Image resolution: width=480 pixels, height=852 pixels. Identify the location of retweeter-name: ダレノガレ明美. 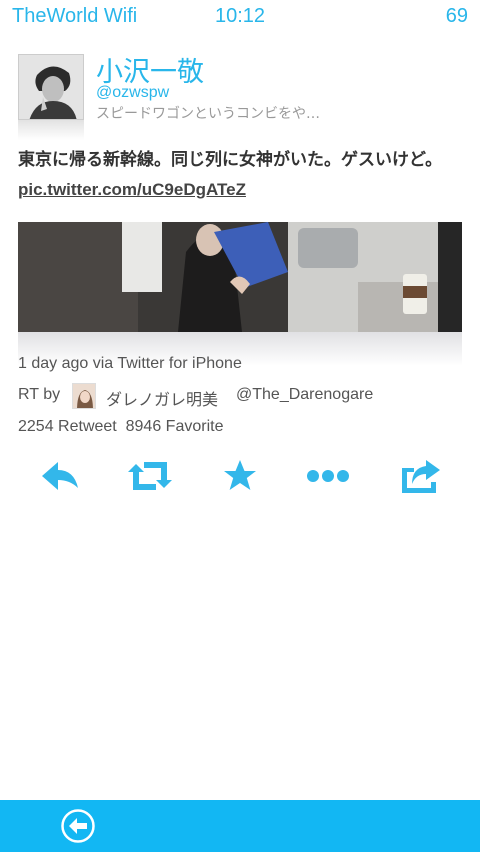
(162, 398).